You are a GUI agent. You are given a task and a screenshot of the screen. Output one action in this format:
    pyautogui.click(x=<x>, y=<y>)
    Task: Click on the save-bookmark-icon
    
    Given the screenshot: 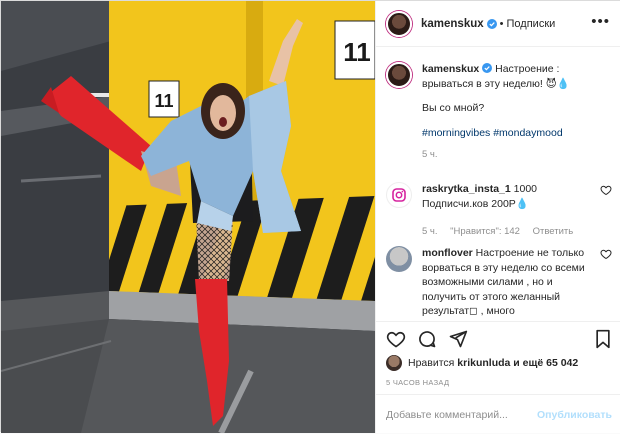 What is the action you would take?
    pyautogui.click(x=603, y=339)
    